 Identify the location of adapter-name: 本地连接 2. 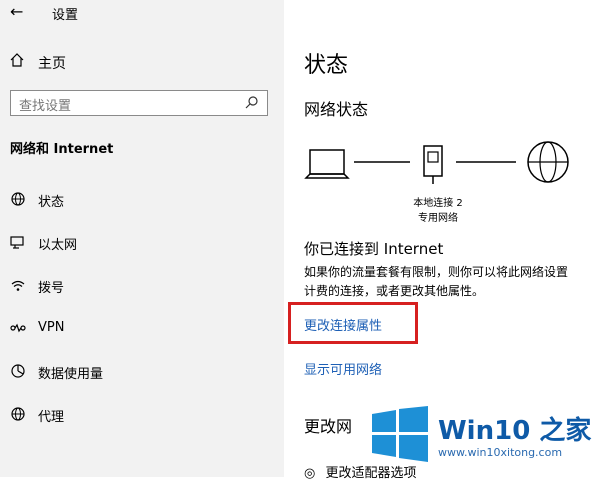
(438, 203).